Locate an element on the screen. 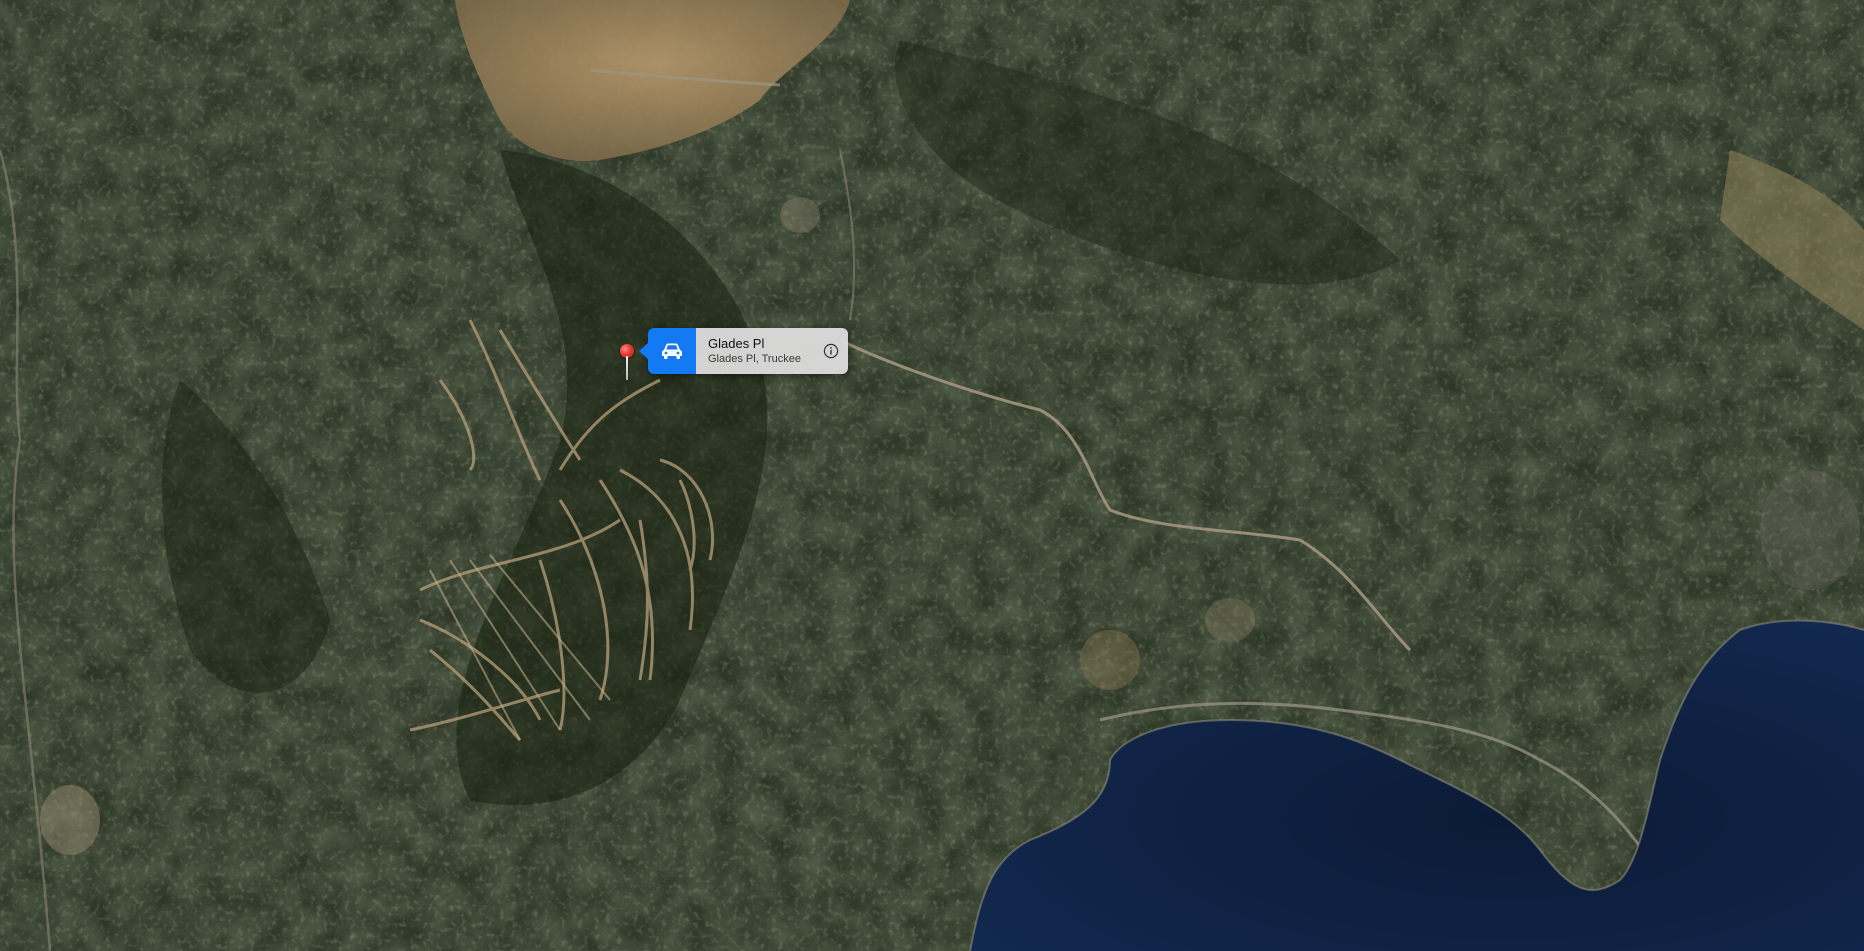  car-icon is located at coordinates (672, 351).